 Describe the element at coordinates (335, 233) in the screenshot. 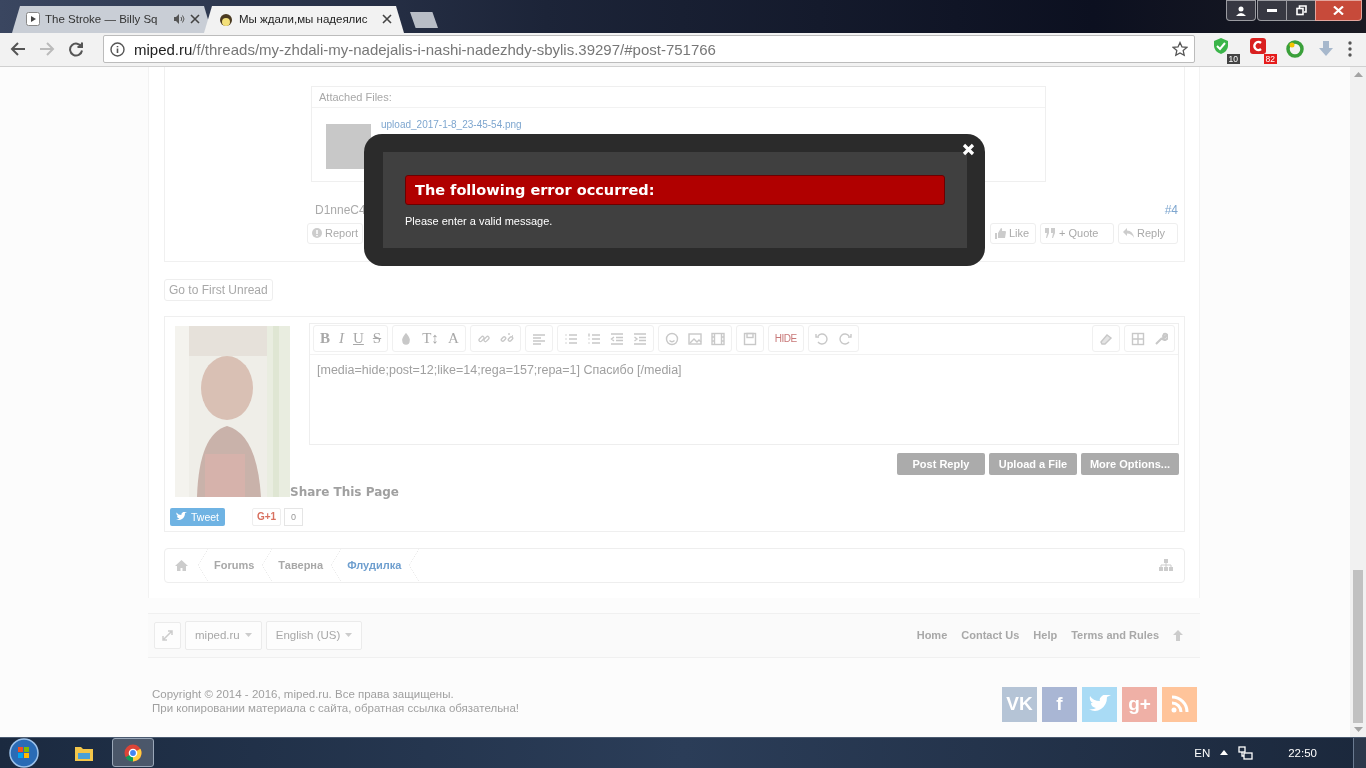

I see `report-button: Report` at that location.